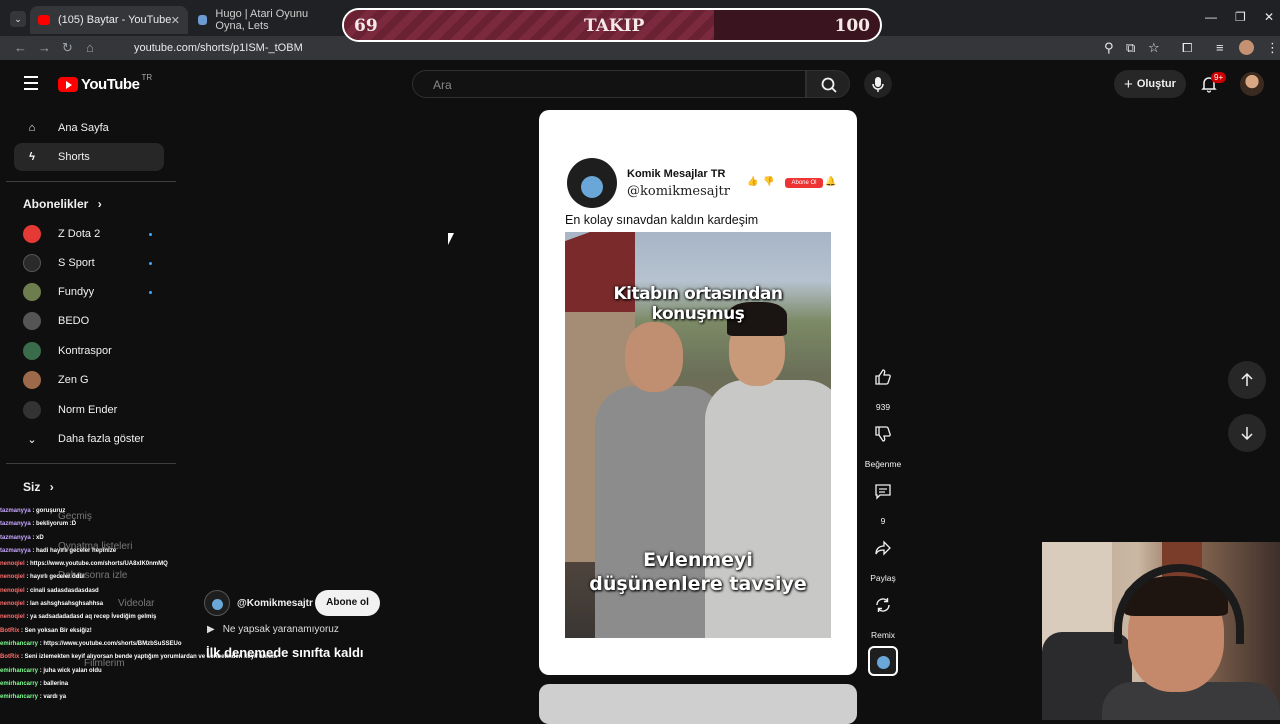 The image size is (1280, 724). I want to click on bookmark-star-icon: ☆, so click(1154, 48).